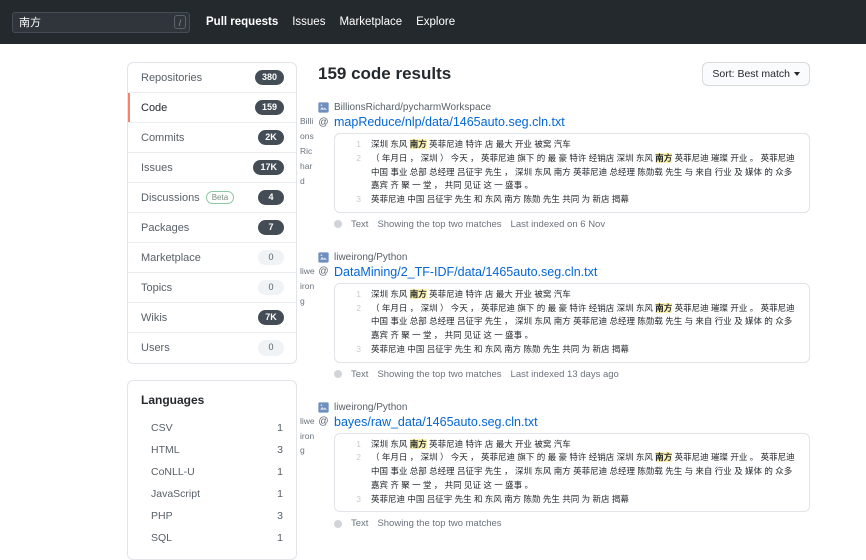 Image resolution: width=866 pixels, height=560 pixels. I want to click on search-input, so click(101, 22).